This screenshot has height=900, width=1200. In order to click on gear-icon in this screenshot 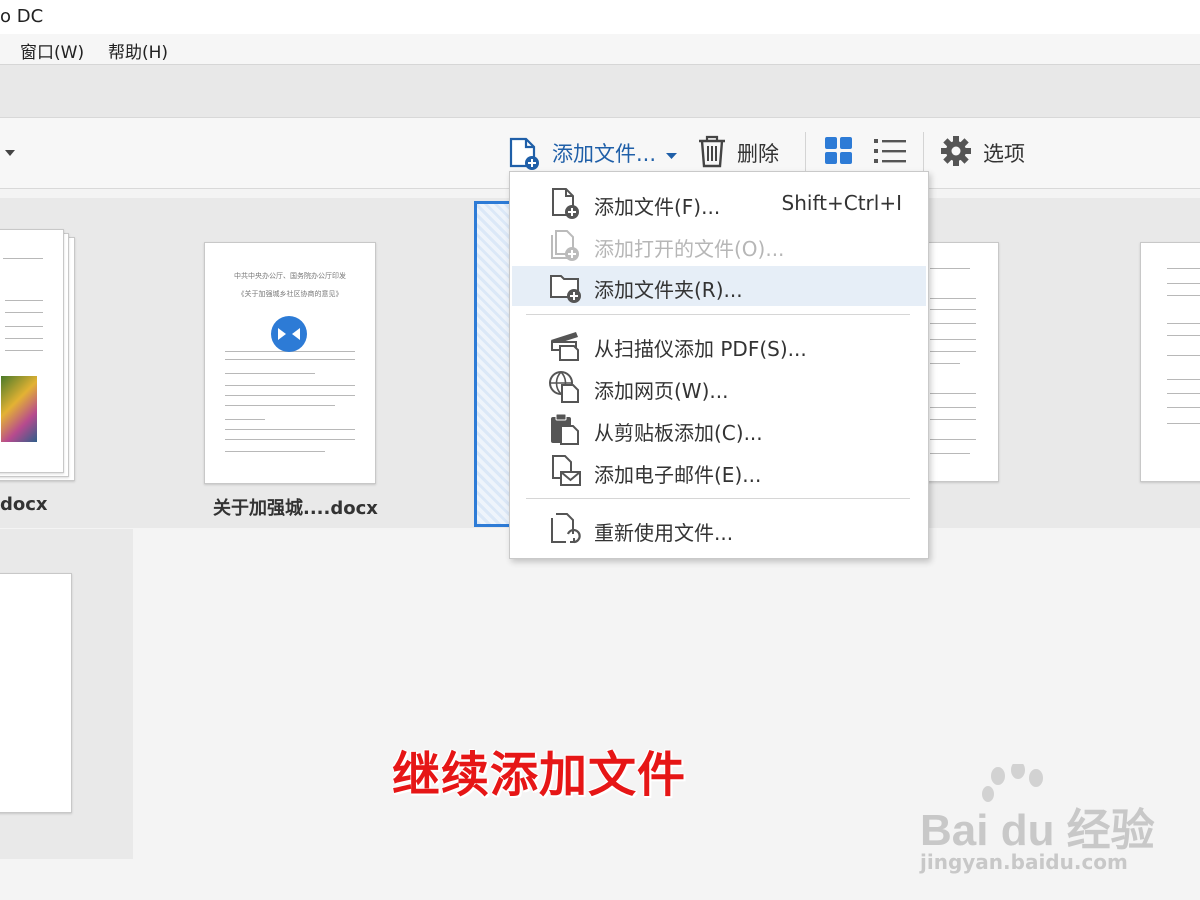, I will do `click(956, 153)`.